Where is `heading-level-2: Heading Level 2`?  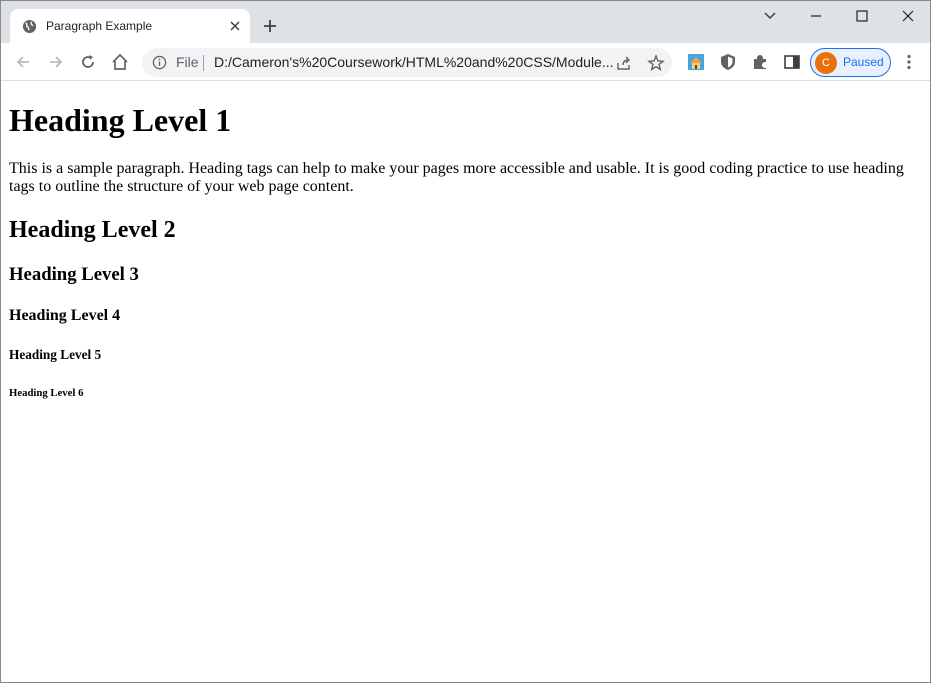 heading-level-2: Heading Level 2 is located at coordinates (92, 230).